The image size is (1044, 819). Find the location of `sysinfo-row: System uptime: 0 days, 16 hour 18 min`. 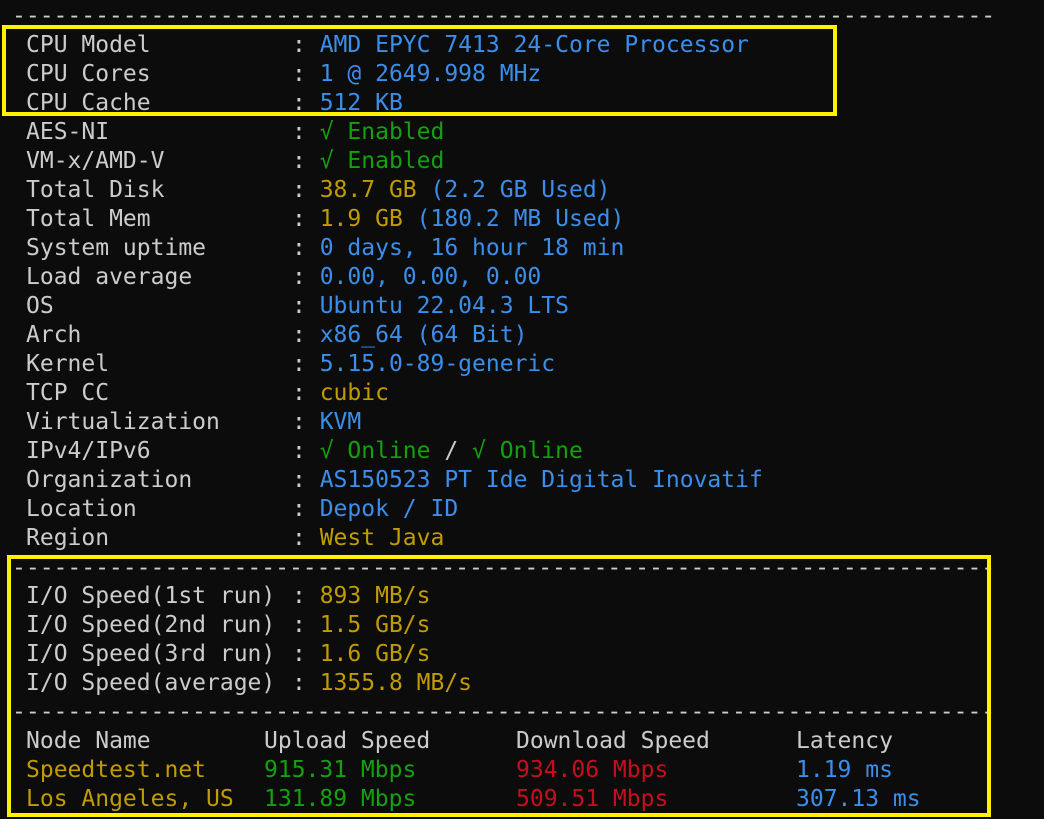

sysinfo-row: System uptime: 0 days, 16 hour 18 min is located at coordinates (325, 248).